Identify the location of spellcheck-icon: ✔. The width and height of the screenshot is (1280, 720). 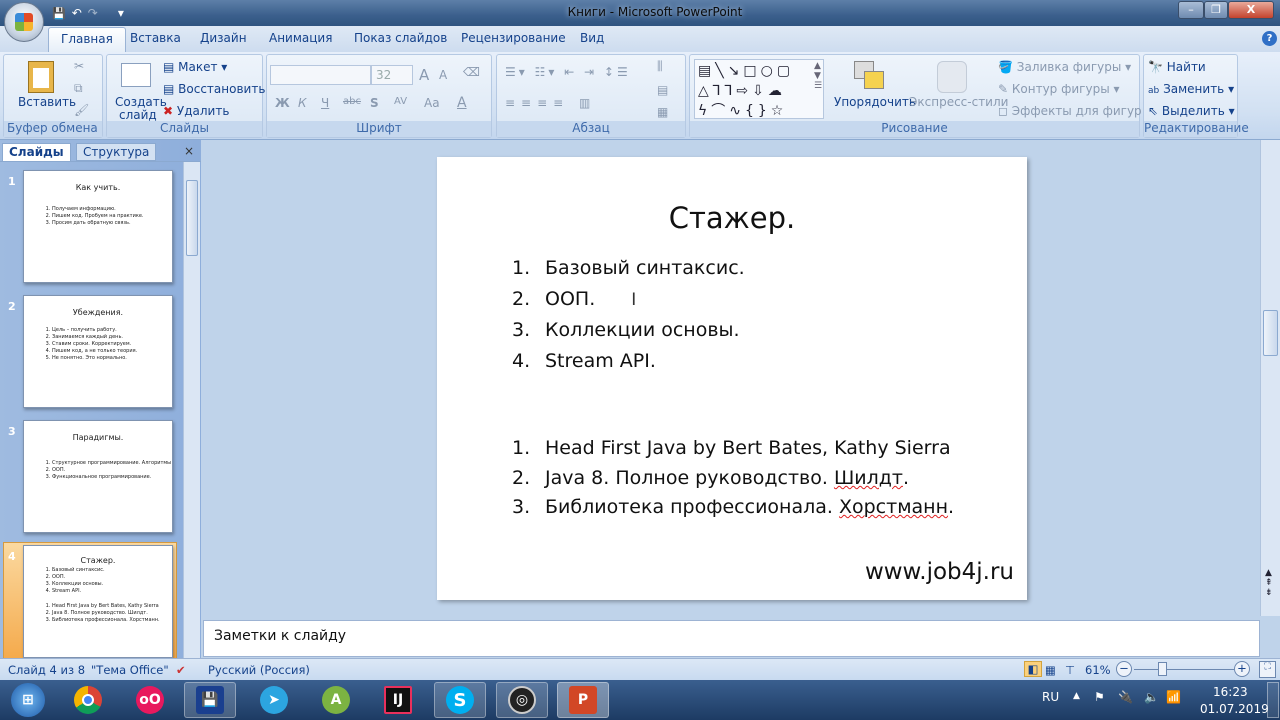
(181, 670).